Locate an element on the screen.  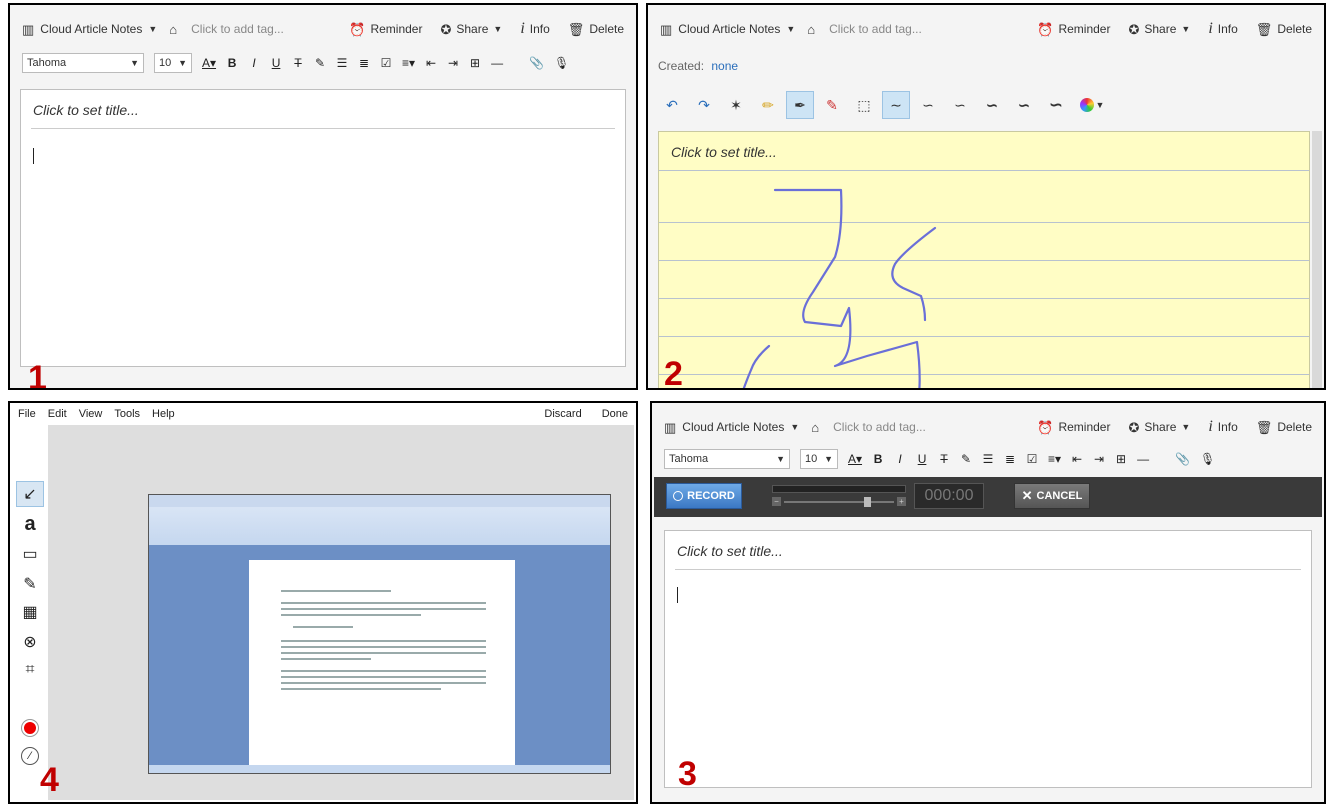
record-button: RECORD is located at coordinates (704, 496).